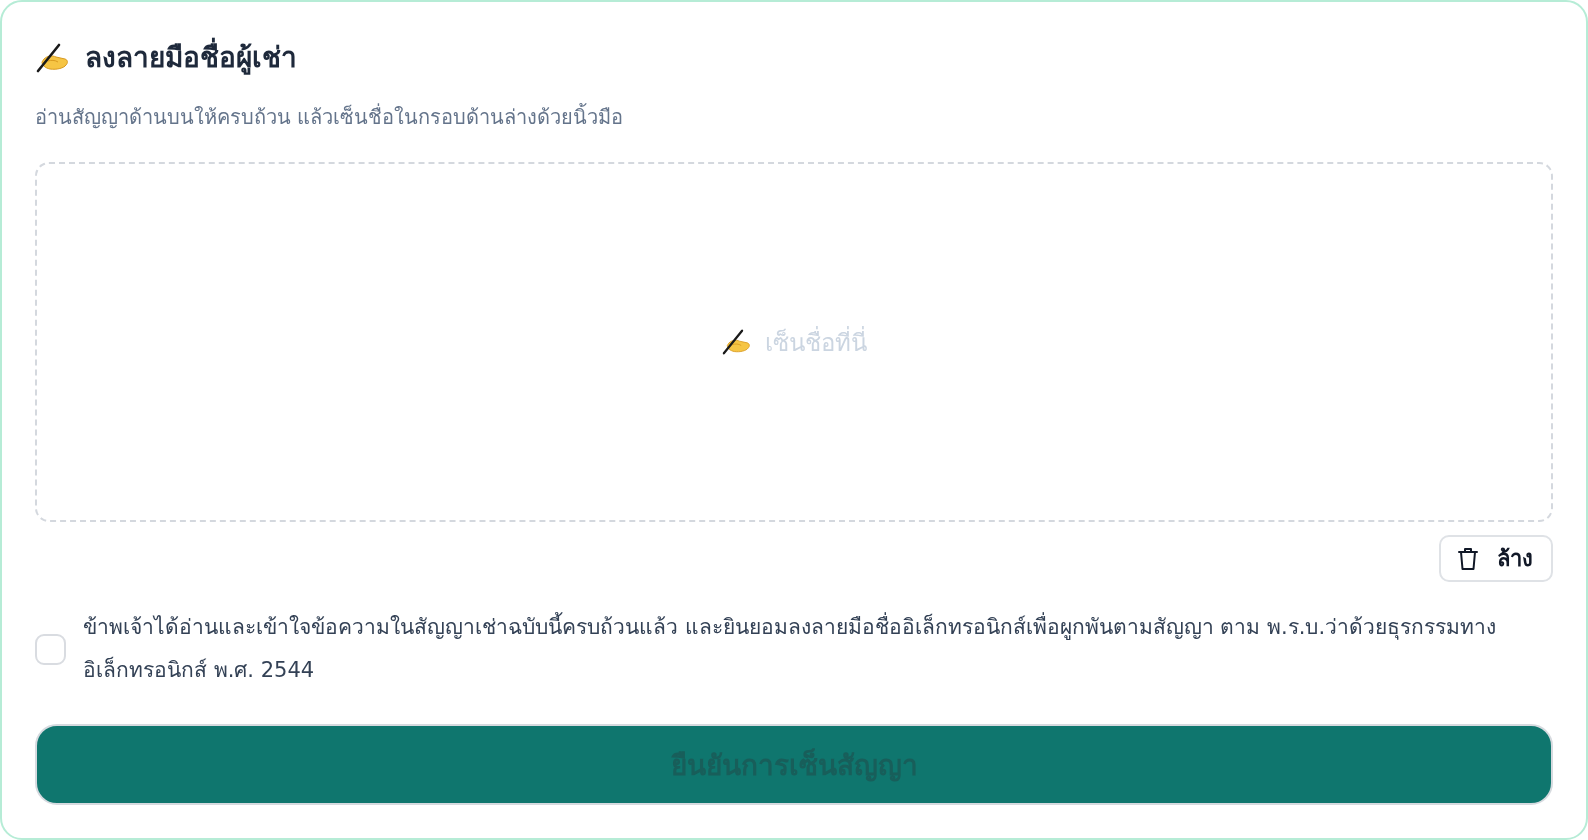 This screenshot has height=840, width=1588. Describe the element at coordinates (1468, 558) in the screenshot. I see `trash-icon` at that location.